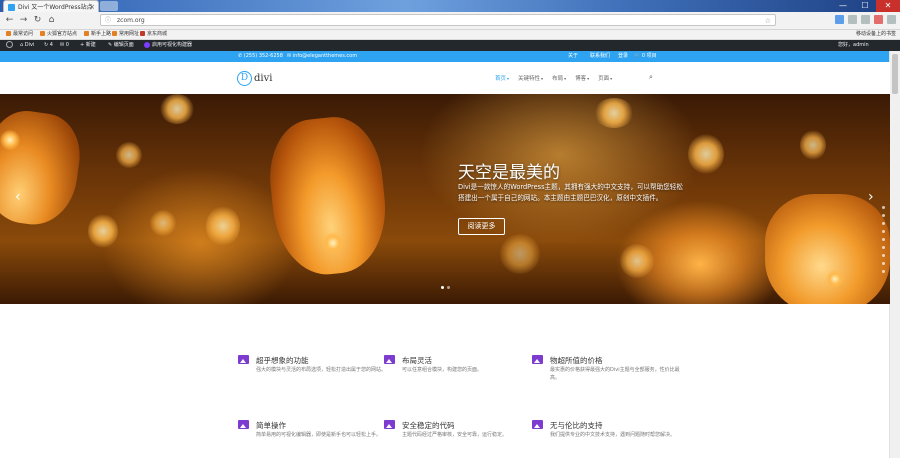 Image resolution: width=900 pixels, height=458 pixels. What do you see at coordinates (322, 56) in the screenshot?
I see `email-link: ✉ info@elegantthemes.com` at bounding box center [322, 56].